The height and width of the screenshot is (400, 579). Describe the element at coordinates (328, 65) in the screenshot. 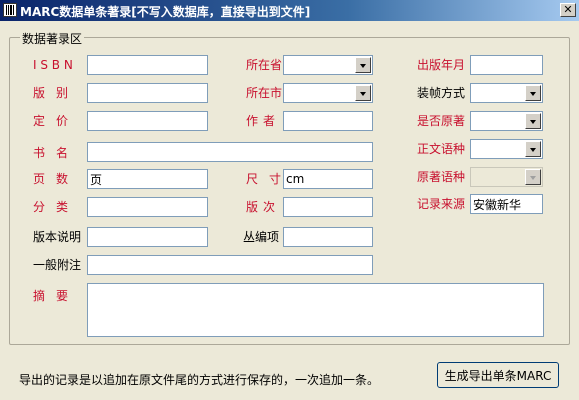

I see `province-select` at that location.